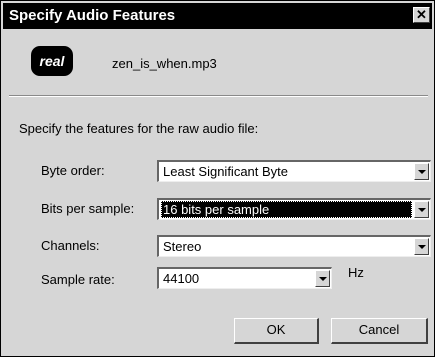 Image resolution: width=437 pixels, height=360 pixels. I want to click on byte-order-dropdown-button, so click(421, 171).